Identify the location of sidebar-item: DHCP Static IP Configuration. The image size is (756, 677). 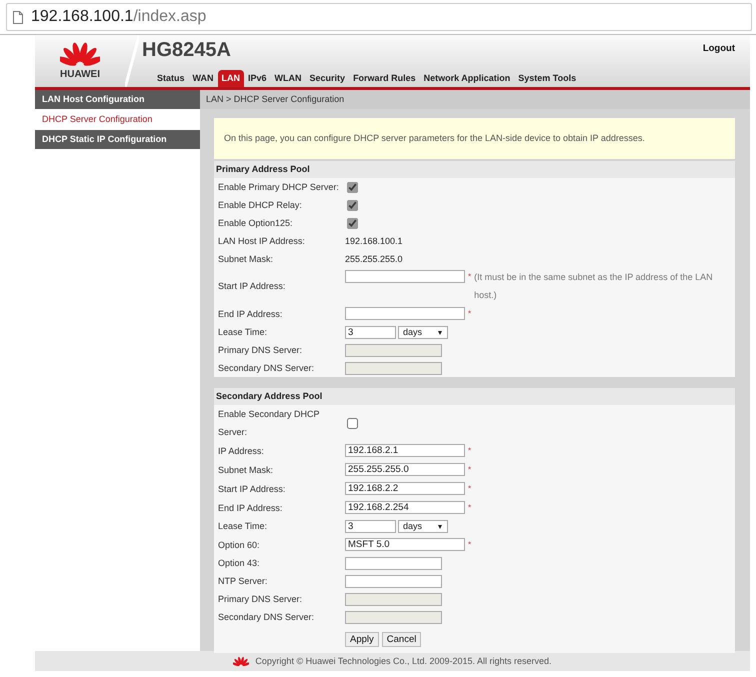
(117, 140).